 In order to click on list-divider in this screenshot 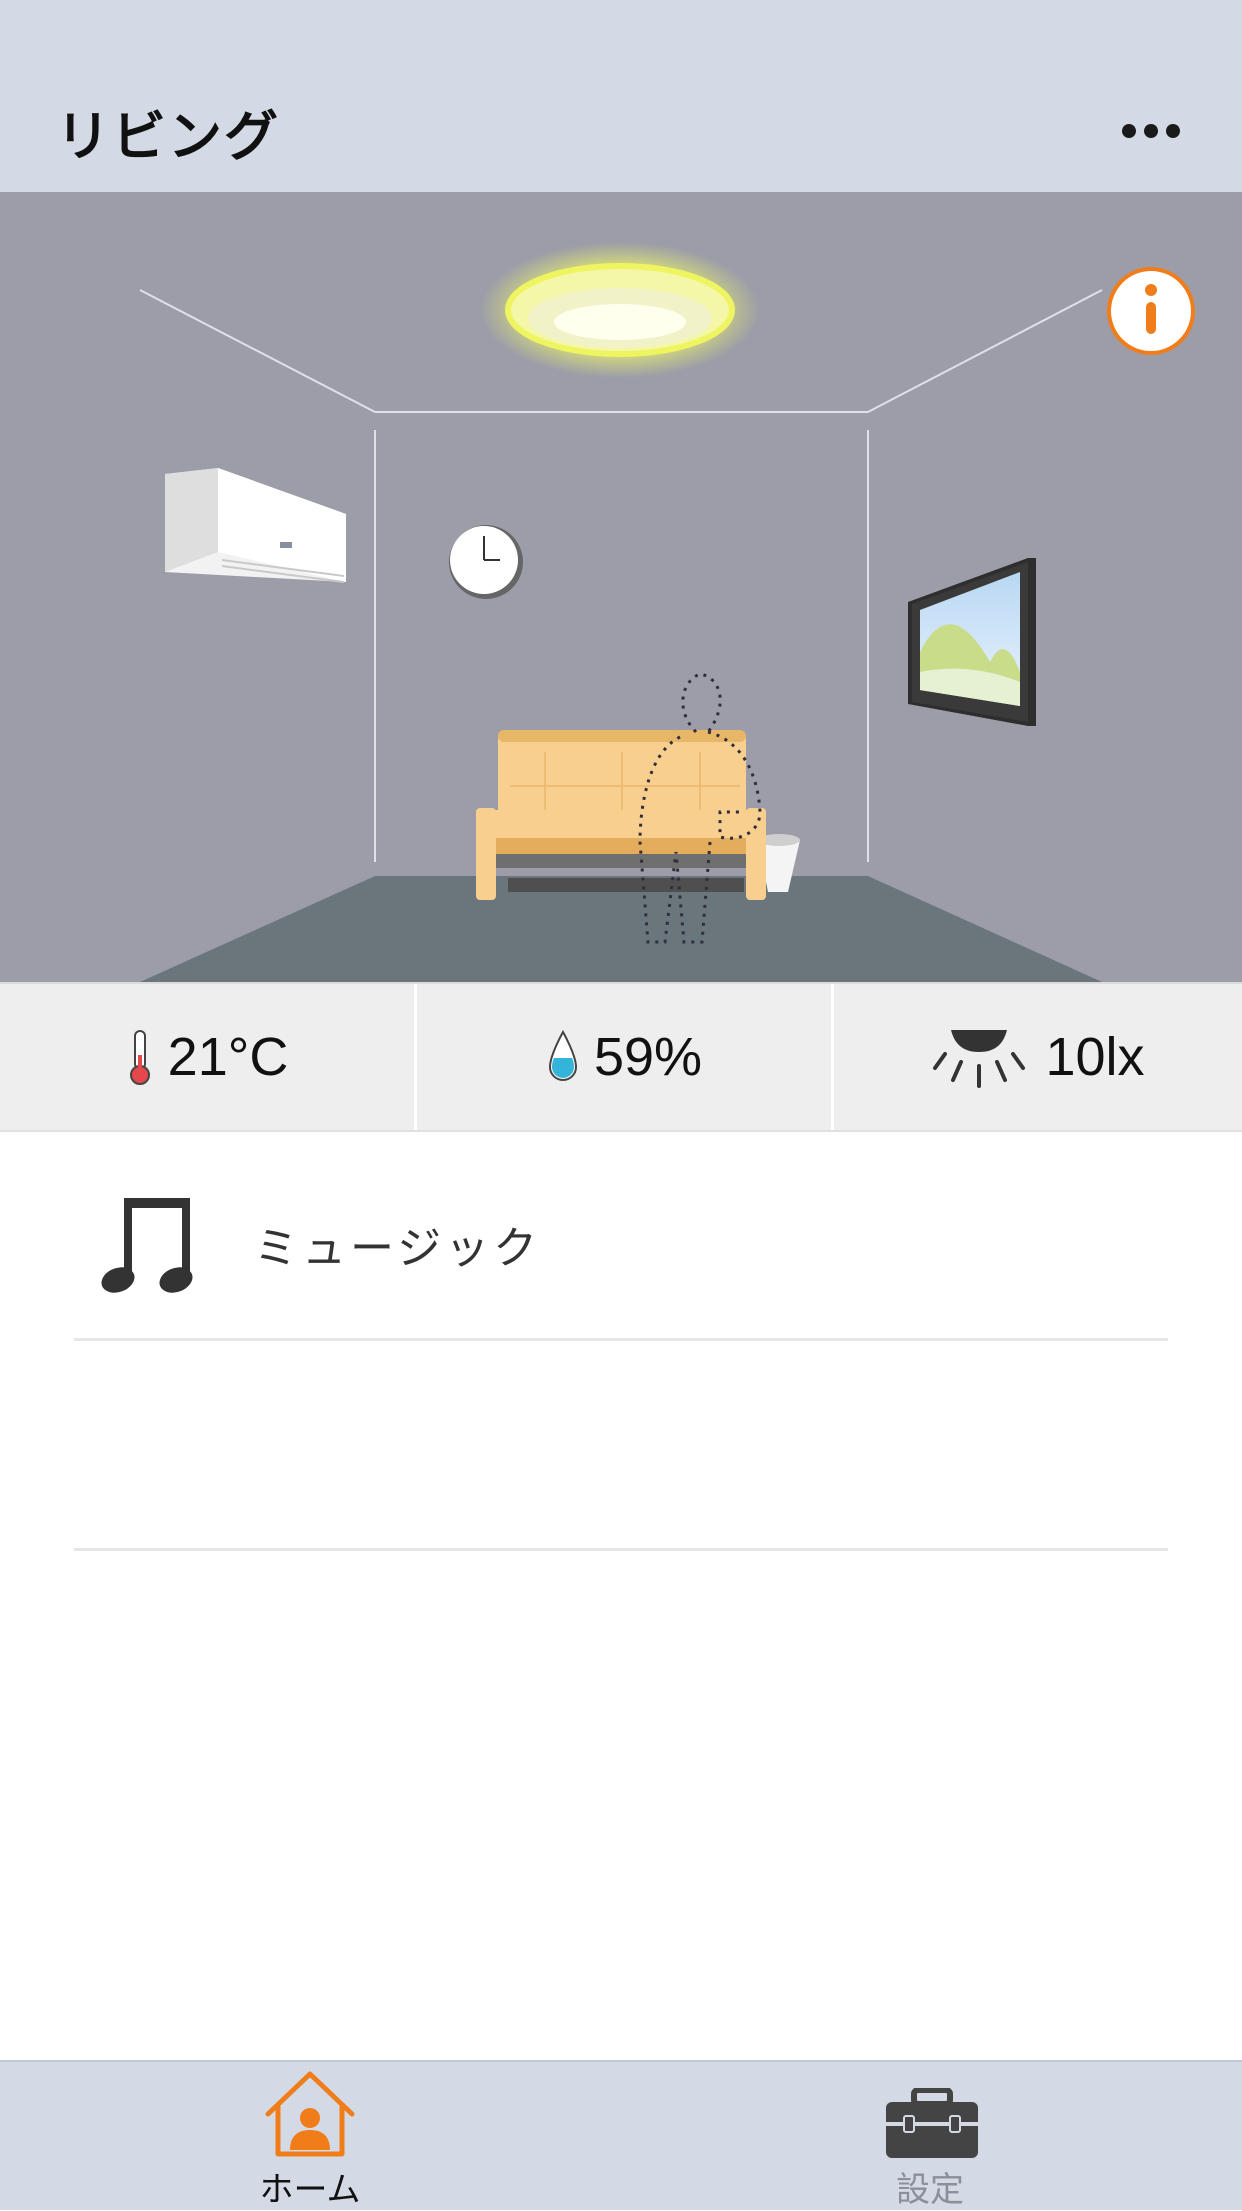, I will do `click(621, 1549)`.